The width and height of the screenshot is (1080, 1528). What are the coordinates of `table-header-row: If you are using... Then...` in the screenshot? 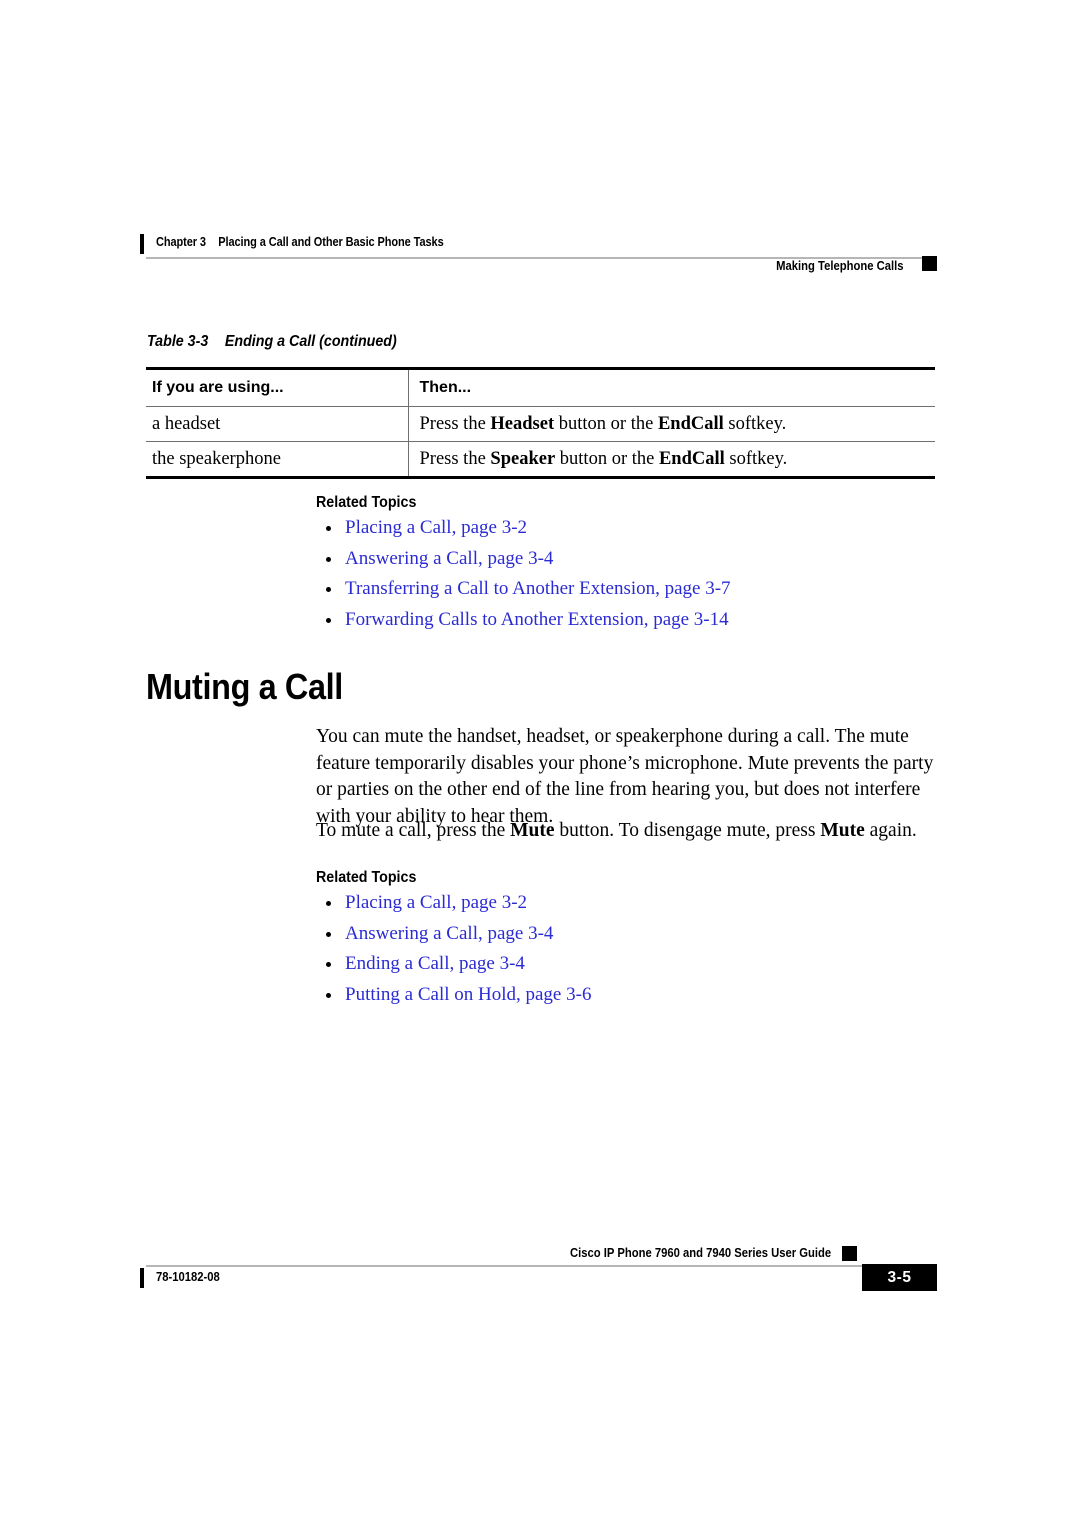 It's located at (540, 387).